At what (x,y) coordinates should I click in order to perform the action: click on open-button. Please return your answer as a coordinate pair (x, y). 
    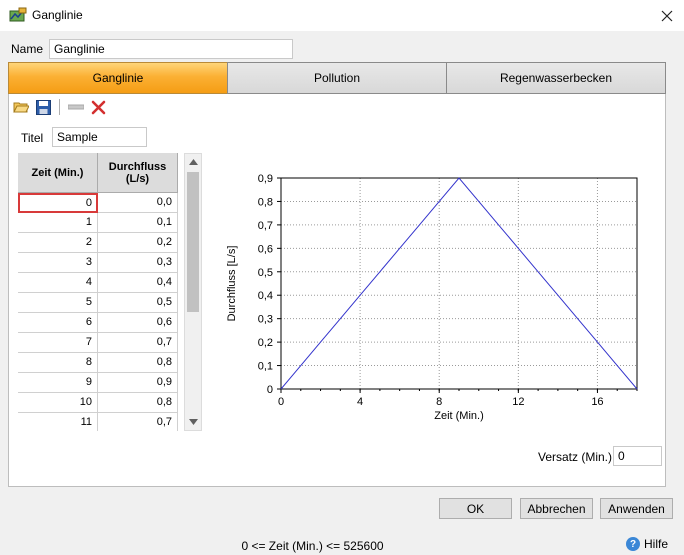
    Looking at the image, I should click on (21, 107).